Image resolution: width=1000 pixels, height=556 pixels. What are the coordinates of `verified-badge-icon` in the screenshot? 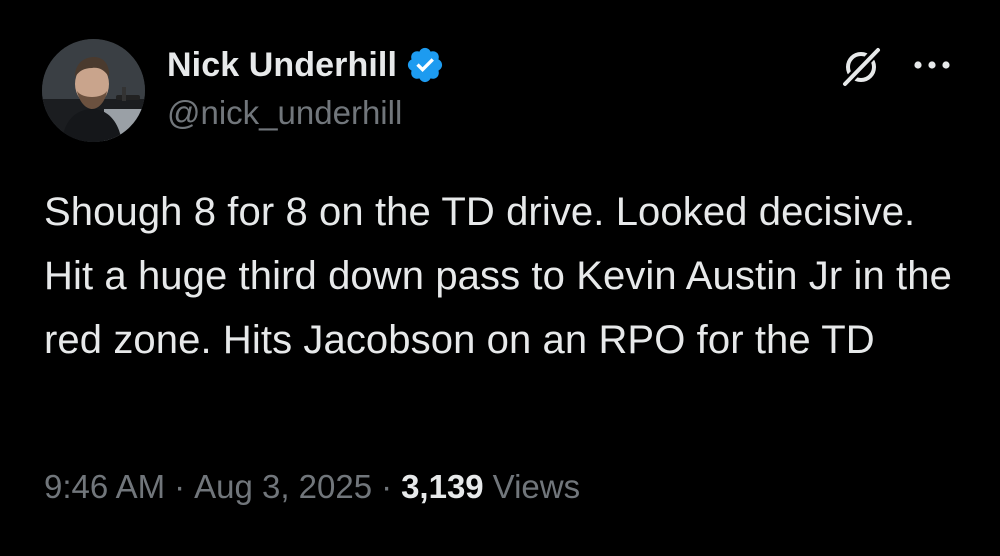 It's located at (425, 65).